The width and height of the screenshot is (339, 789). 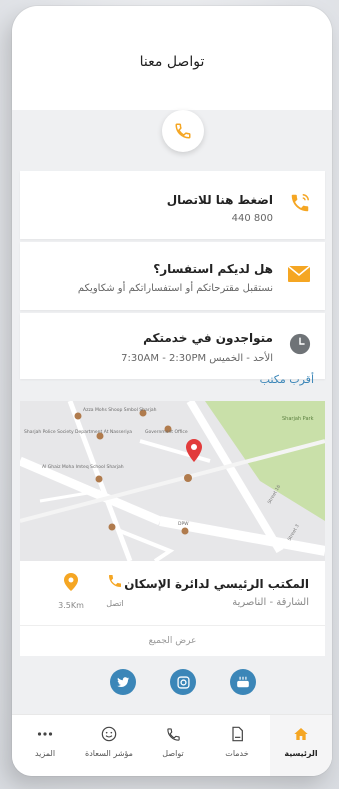 What do you see at coordinates (299, 276) in the screenshot?
I see `mail-icon` at bounding box center [299, 276].